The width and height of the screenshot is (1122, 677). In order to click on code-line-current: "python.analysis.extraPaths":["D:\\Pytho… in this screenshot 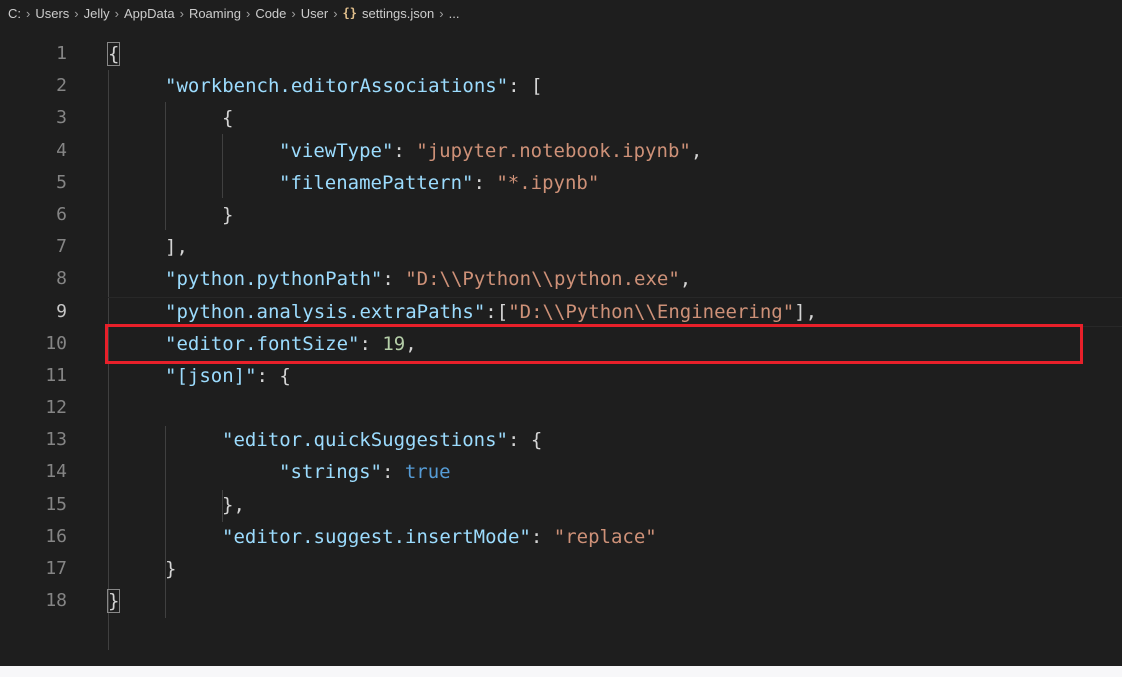, I will do `click(615, 312)`.